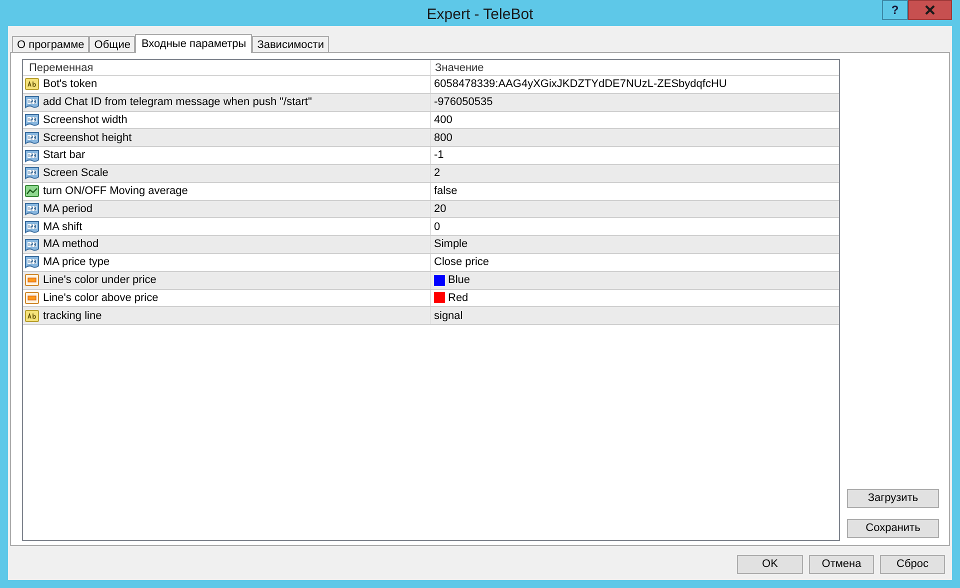 Image resolution: width=960 pixels, height=588 pixels. What do you see at coordinates (51, 44) in the screenshot?
I see `tab: О программе` at bounding box center [51, 44].